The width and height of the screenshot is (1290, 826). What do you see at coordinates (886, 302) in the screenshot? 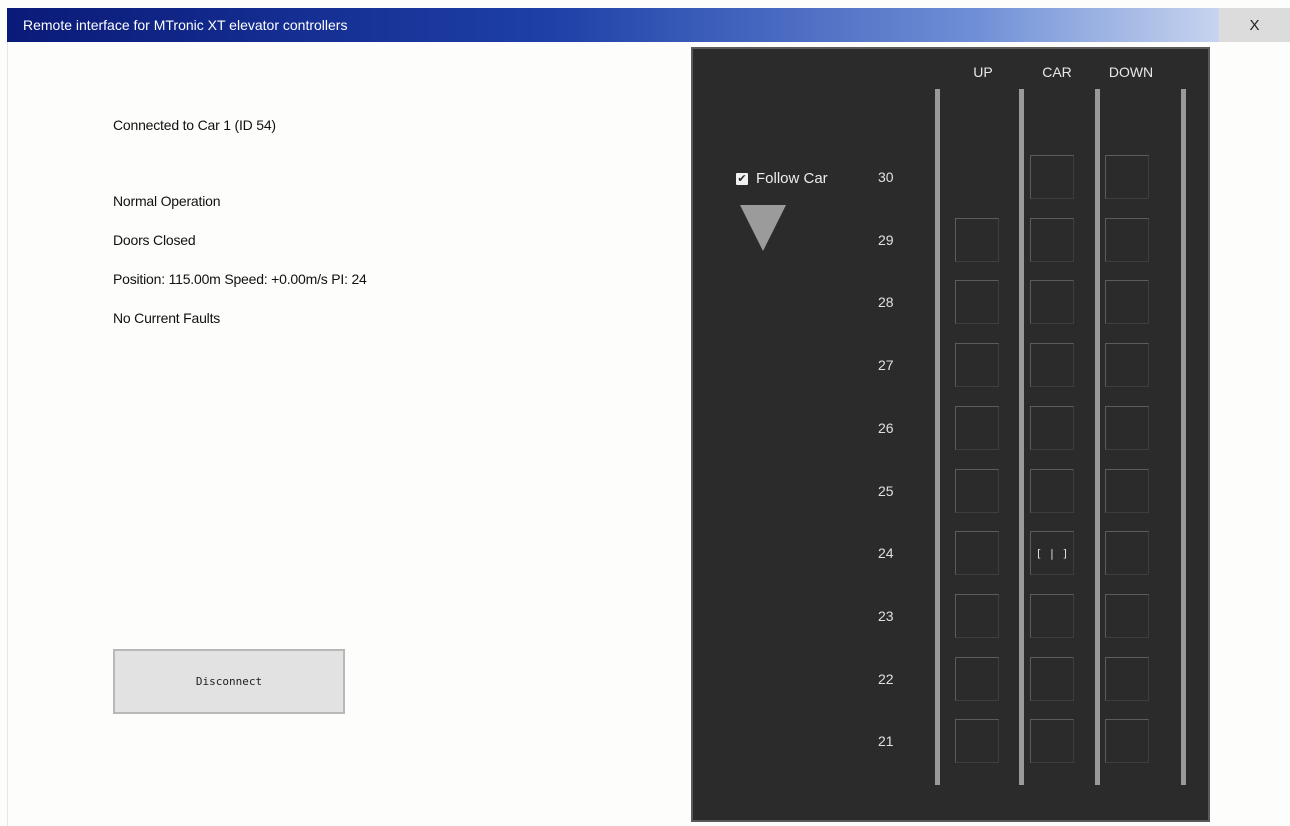
I see `floor-label: 28` at bounding box center [886, 302].